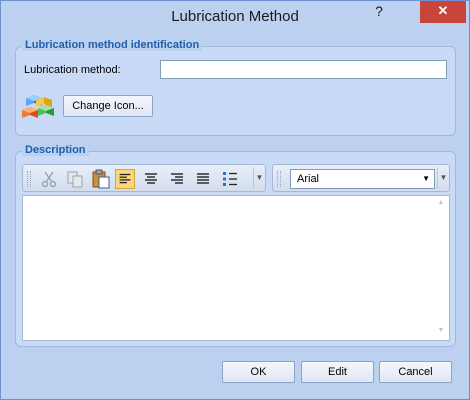 This screenshot has height=400, width=470. Describe the element at coordinates (443, 178) in the screenshot. I see `font-toolbar-overflow-icon: ▼` at that location.